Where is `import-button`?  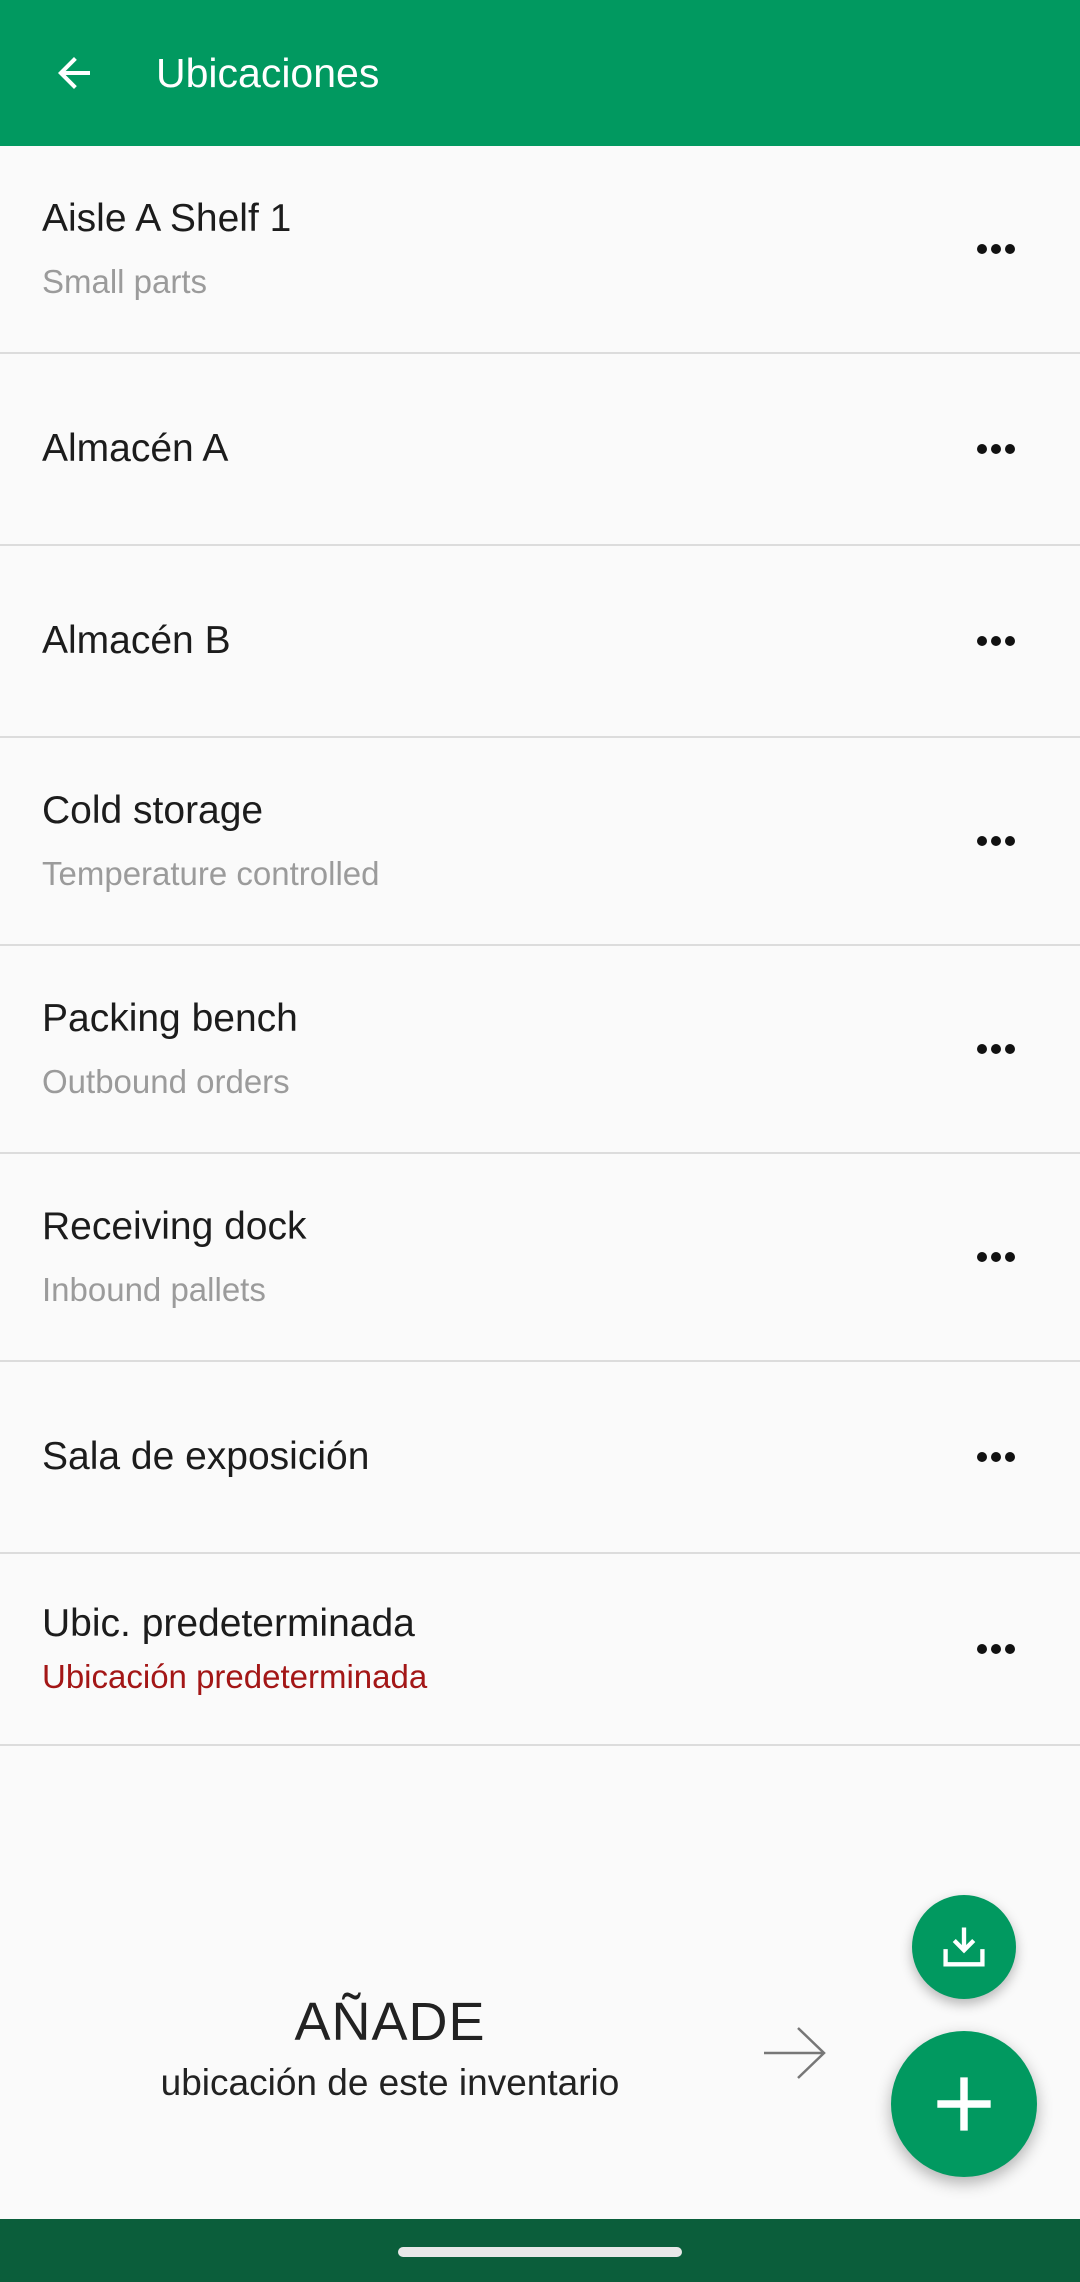 import-button is located at coordinates (964, 1947).